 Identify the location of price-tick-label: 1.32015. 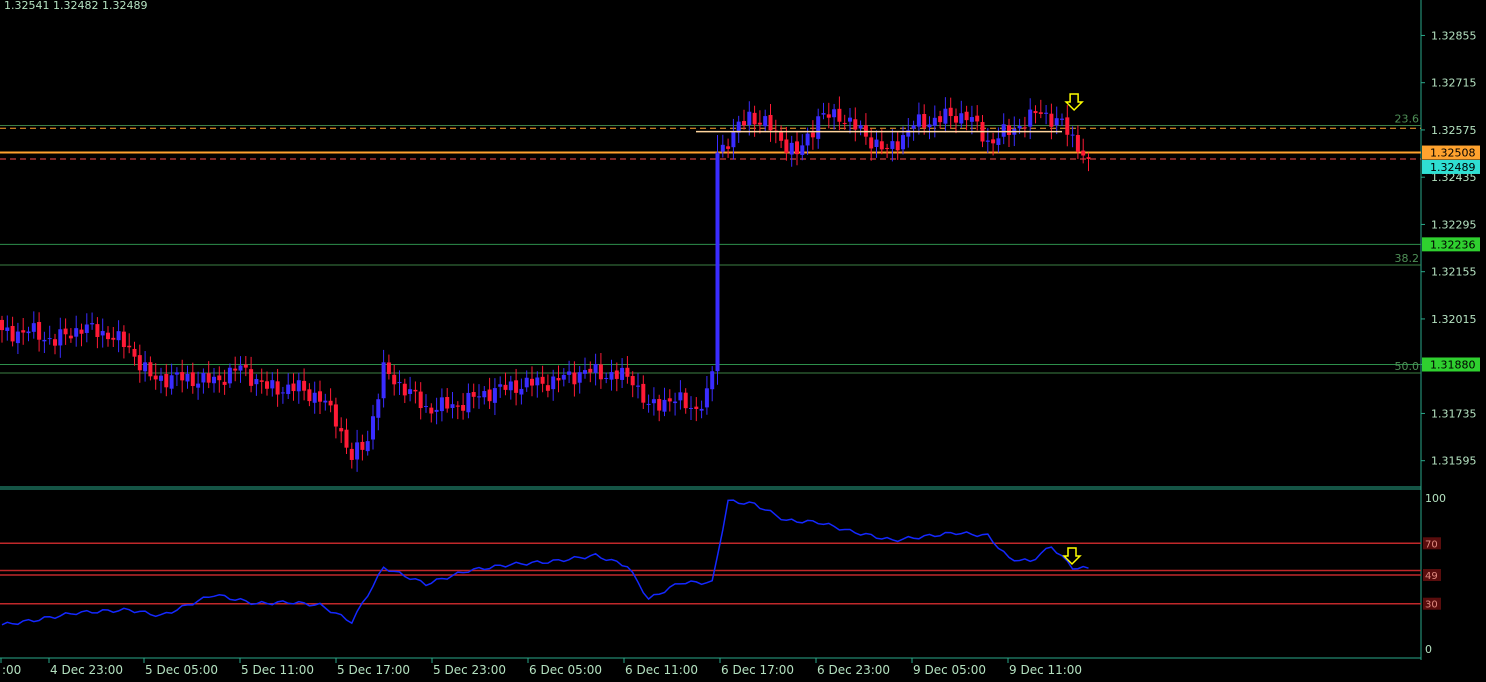
(1454, 319).